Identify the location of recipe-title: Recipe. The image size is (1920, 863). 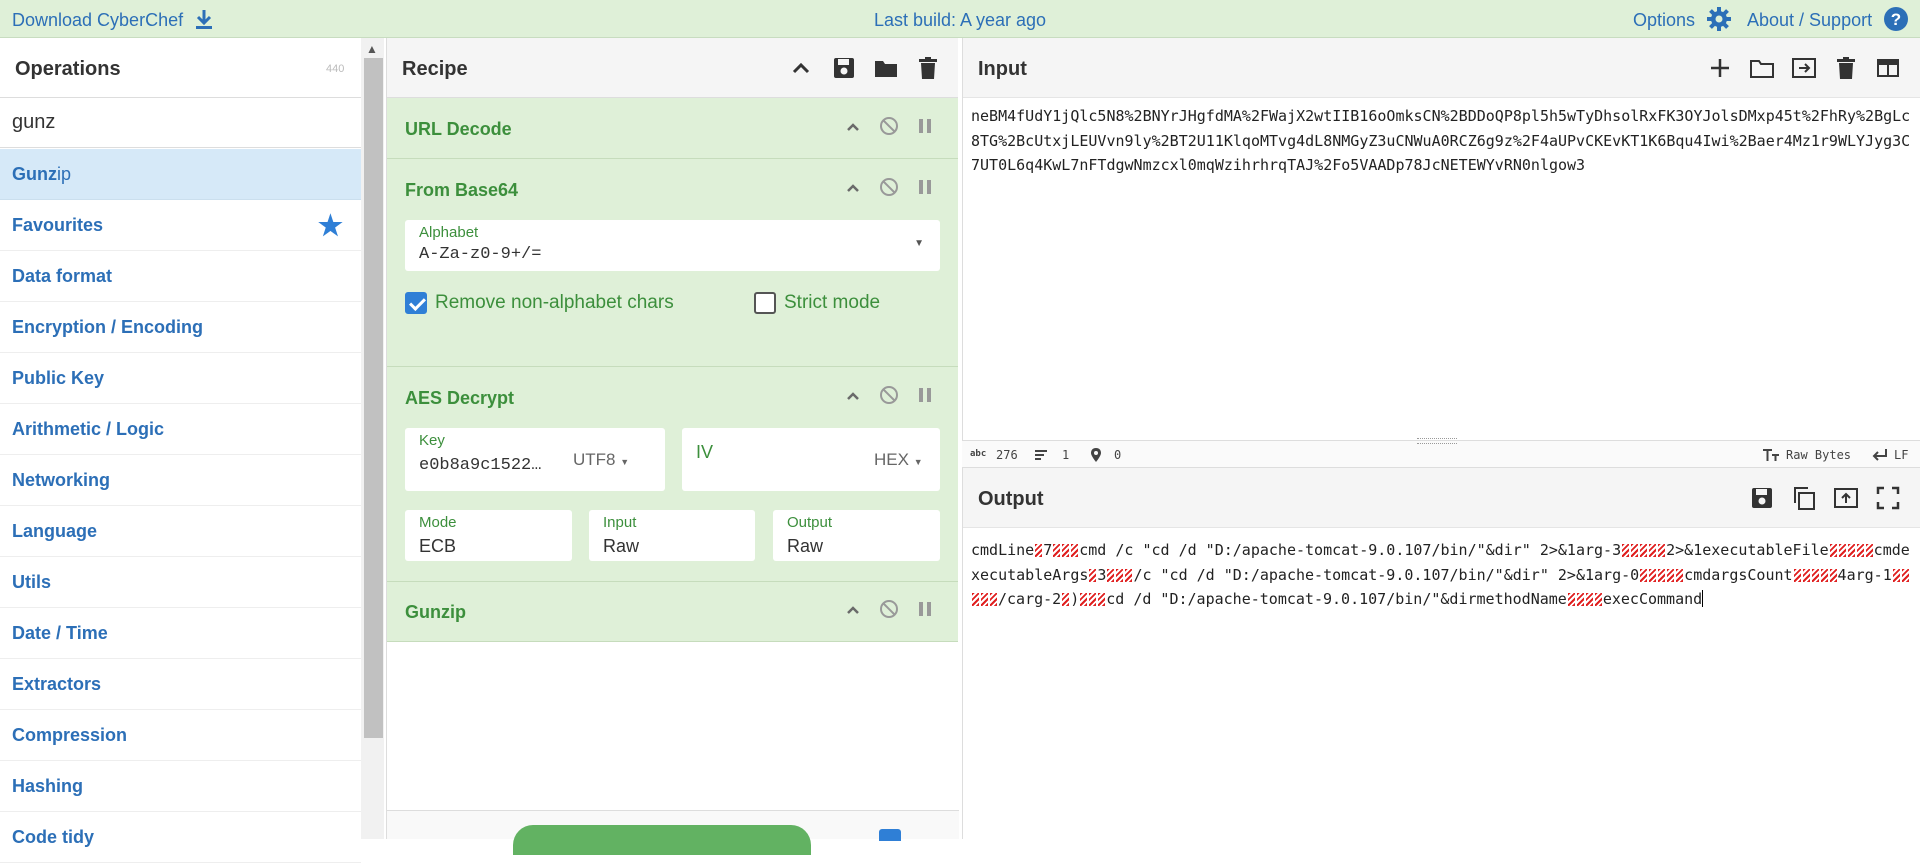
(435, 69).